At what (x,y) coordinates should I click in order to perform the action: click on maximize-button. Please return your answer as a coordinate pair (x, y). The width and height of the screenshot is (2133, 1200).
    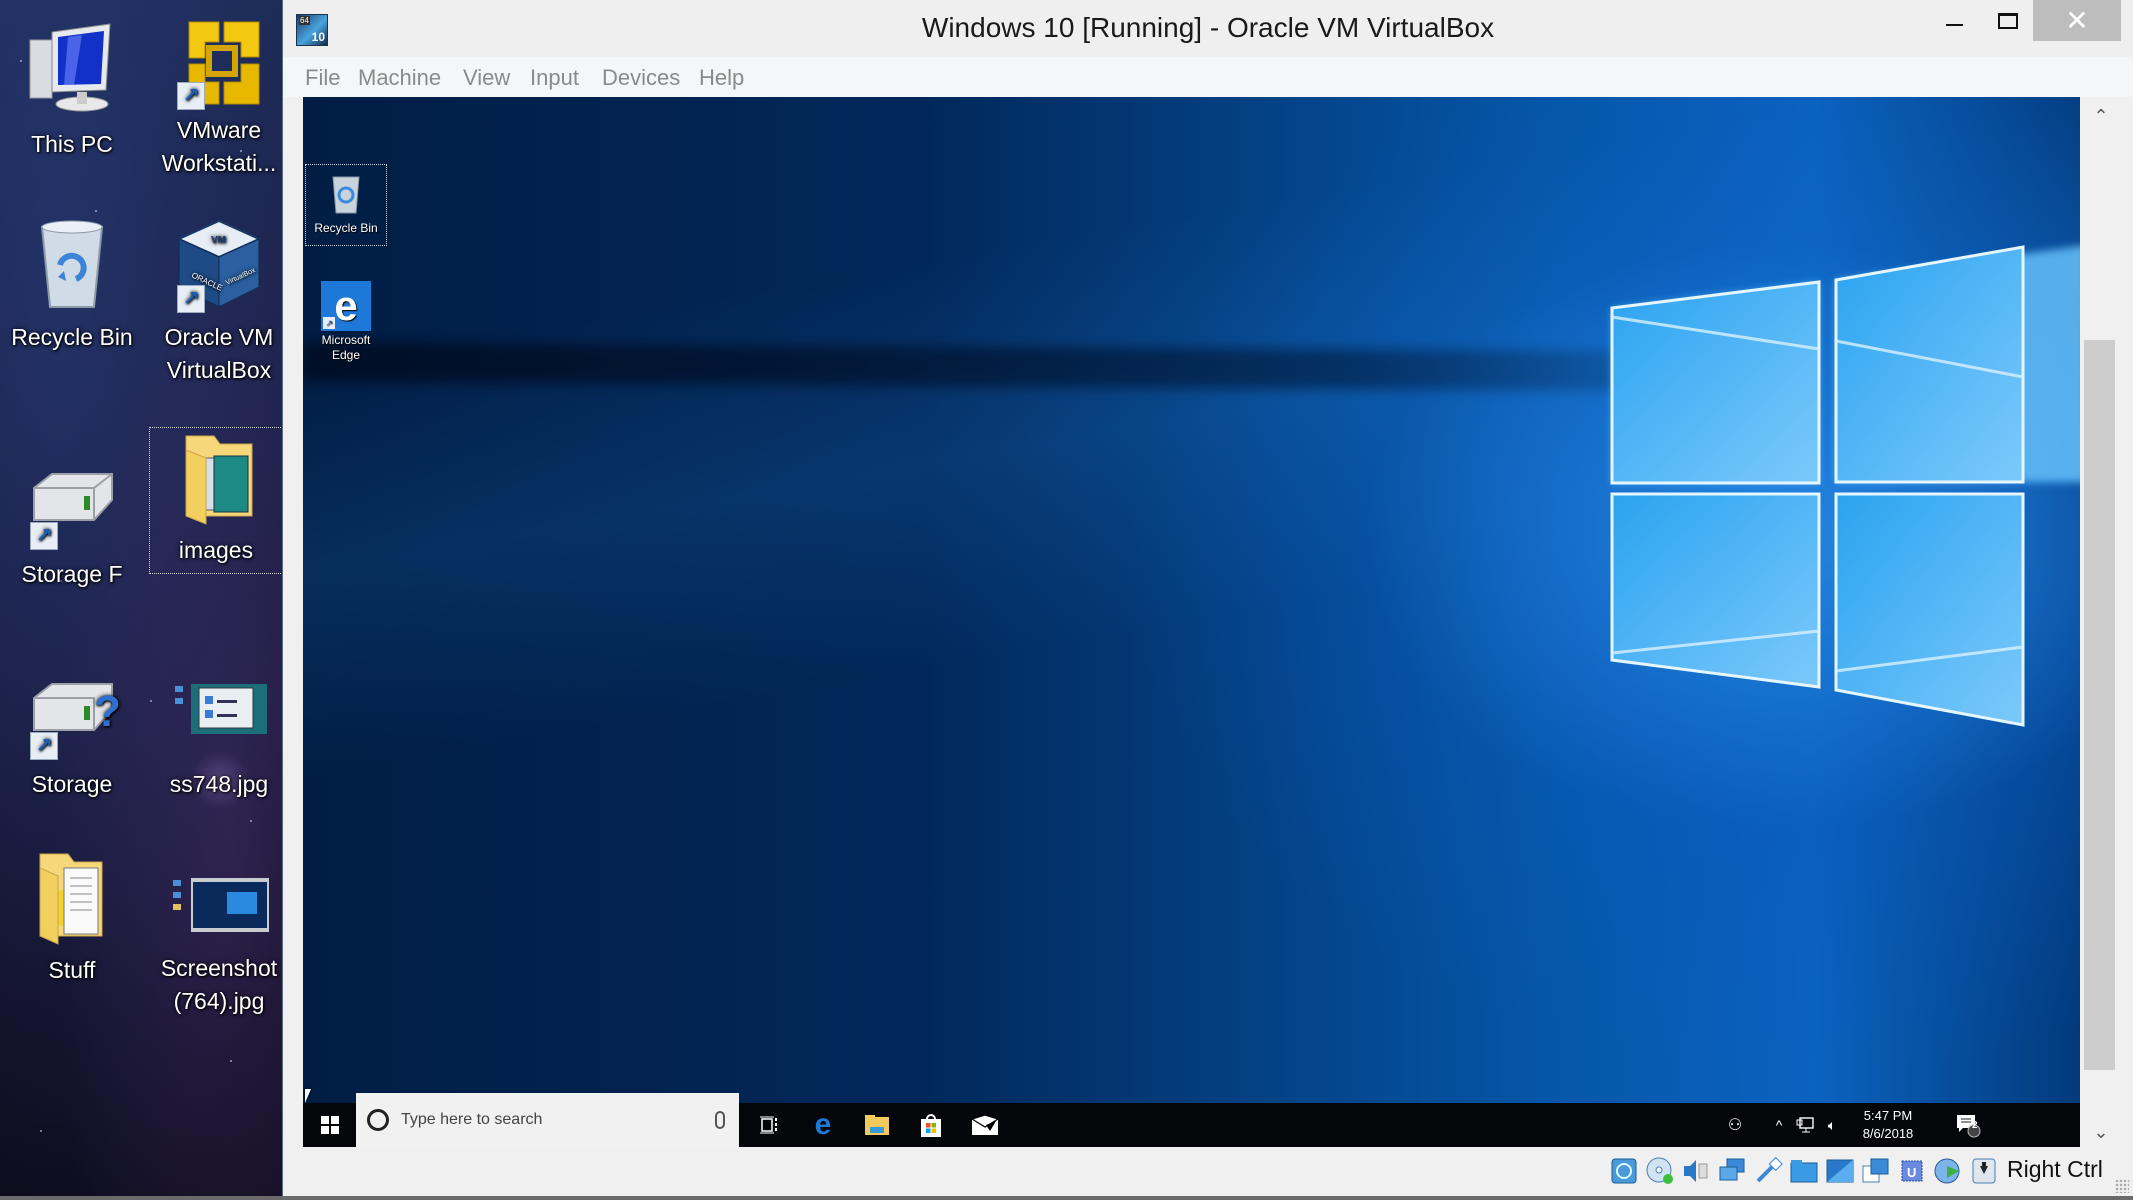
    Looking at the image, I should click on (2007, 20).